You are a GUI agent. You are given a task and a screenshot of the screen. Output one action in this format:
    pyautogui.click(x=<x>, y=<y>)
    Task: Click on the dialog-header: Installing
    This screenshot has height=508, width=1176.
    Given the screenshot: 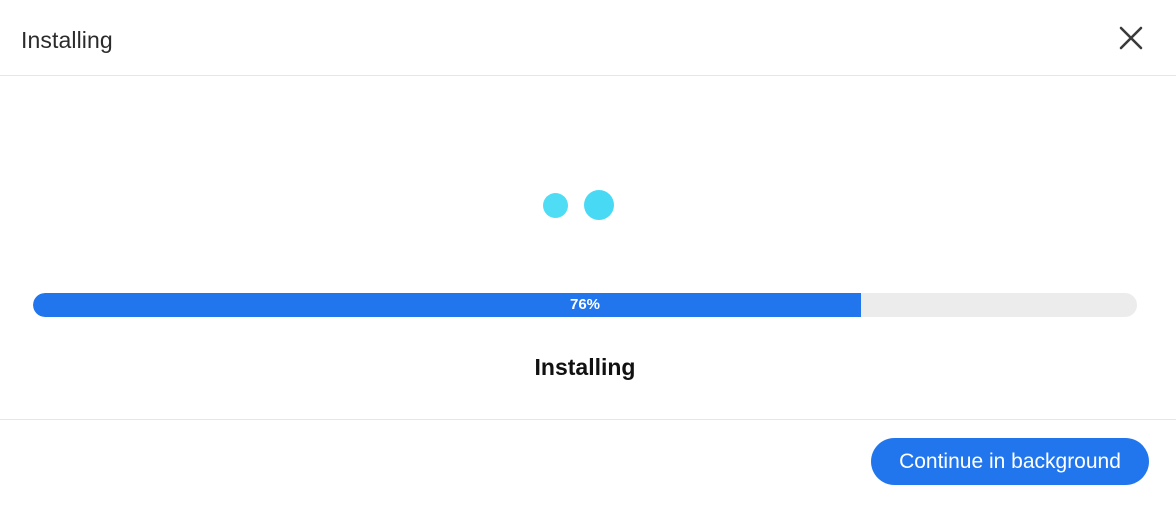 What is the action you would take?
    pyautogui.click(x=588, y=38)
    